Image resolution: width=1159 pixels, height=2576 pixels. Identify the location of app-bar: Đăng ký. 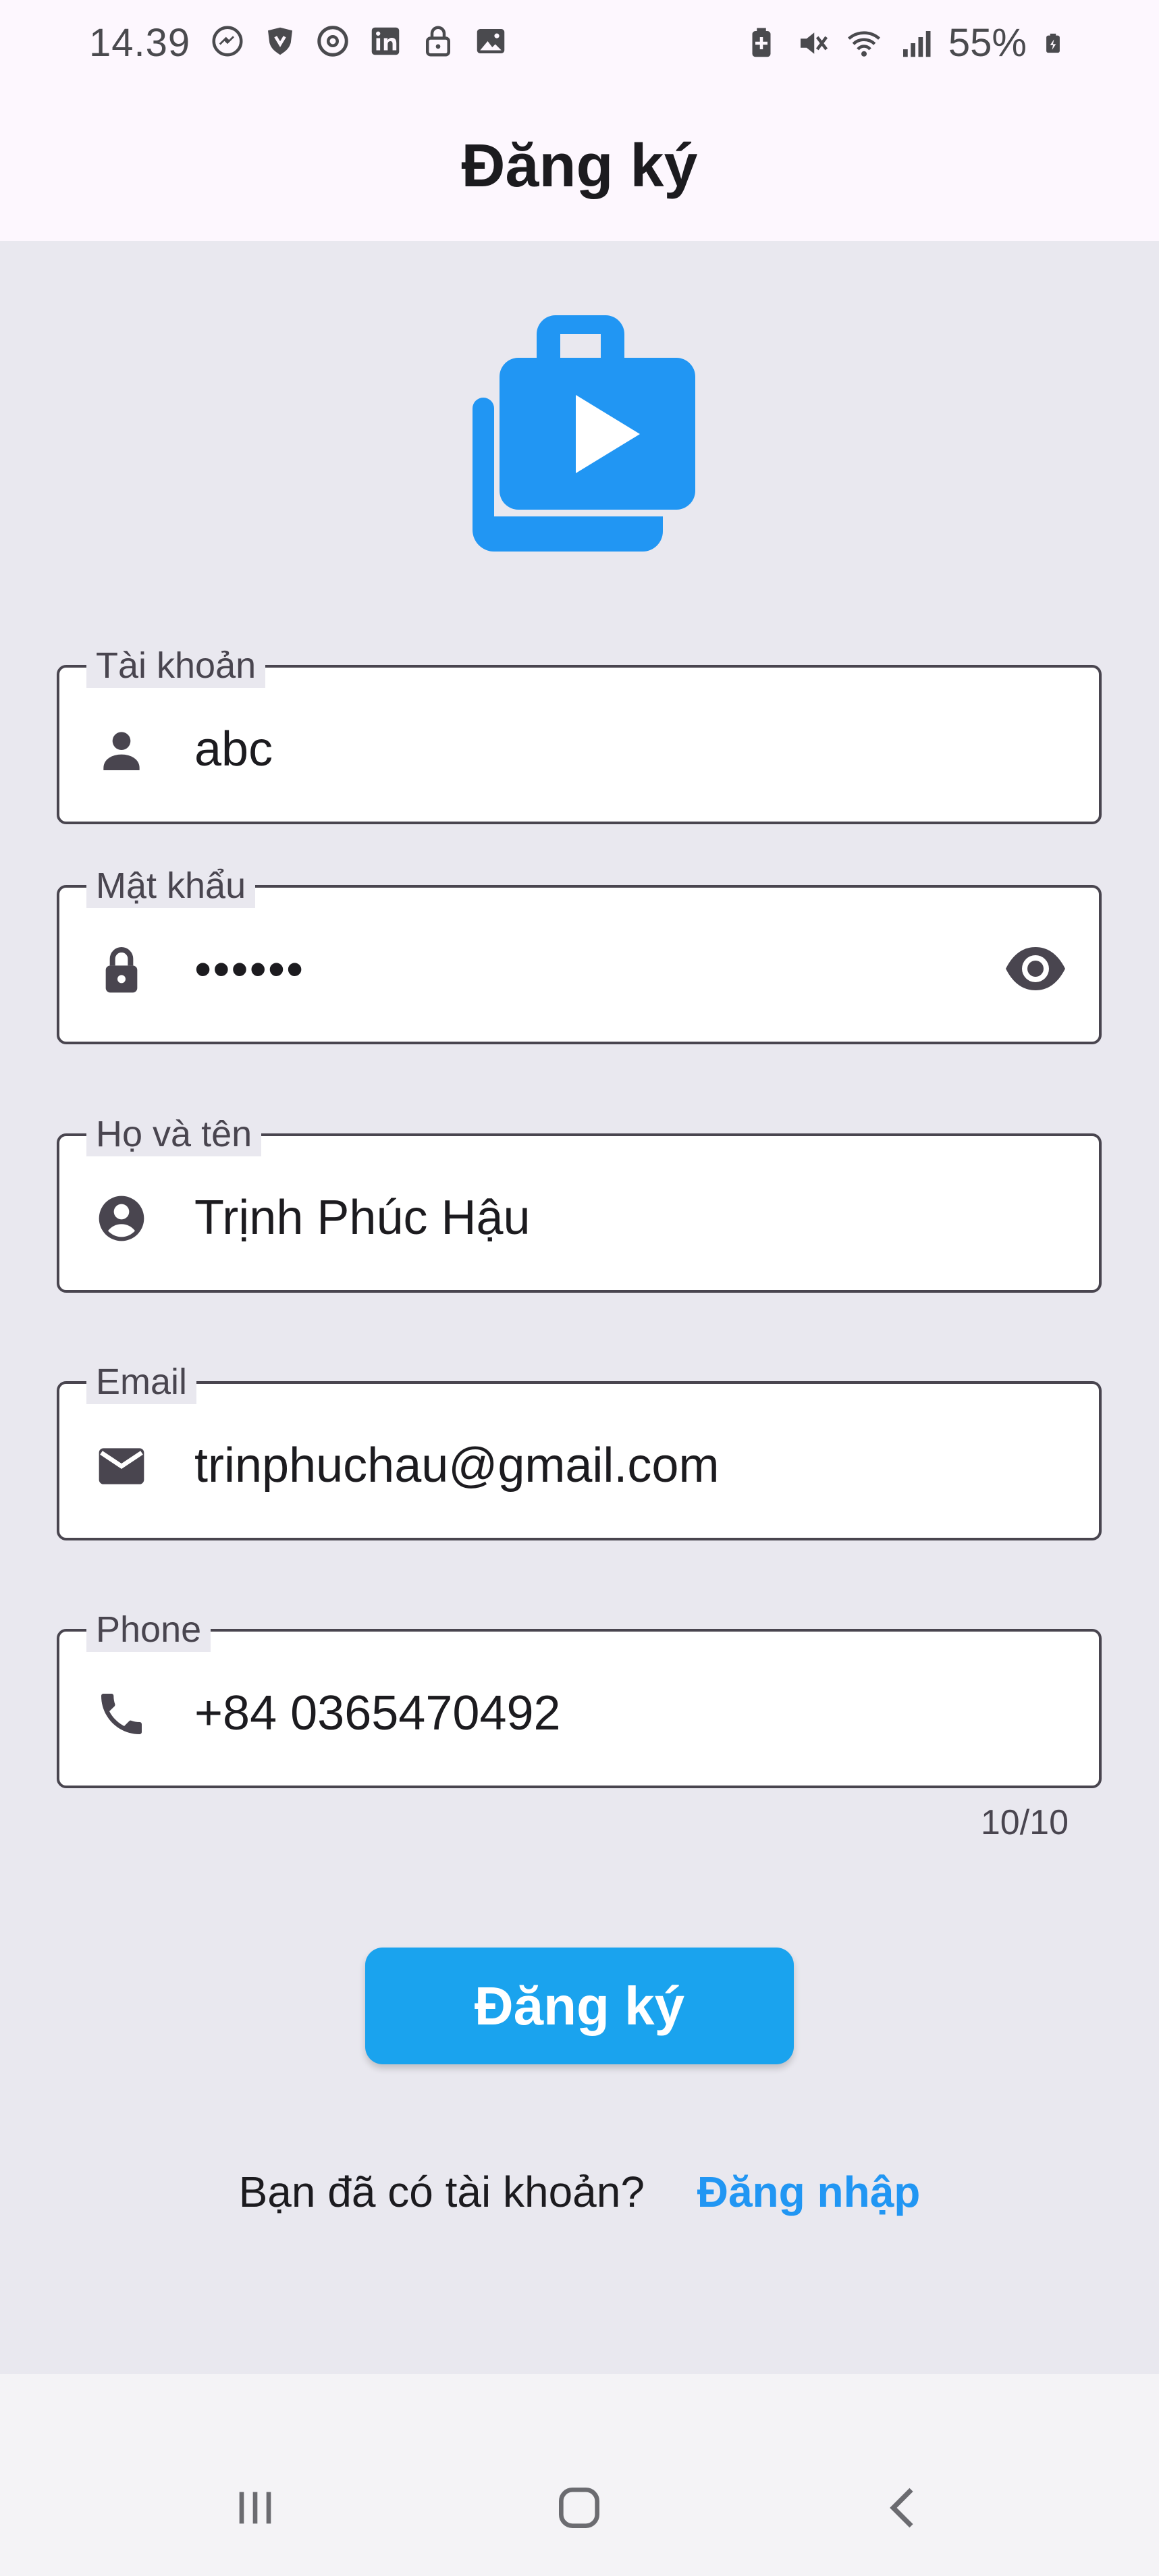
(579, 162).